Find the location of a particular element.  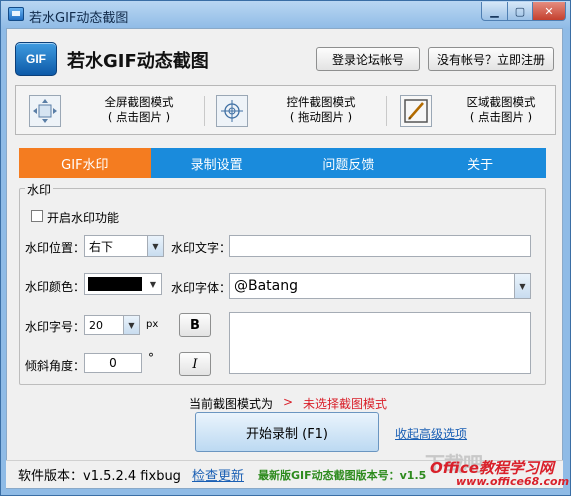

size-unit: px is located at coordinates (152, 324).